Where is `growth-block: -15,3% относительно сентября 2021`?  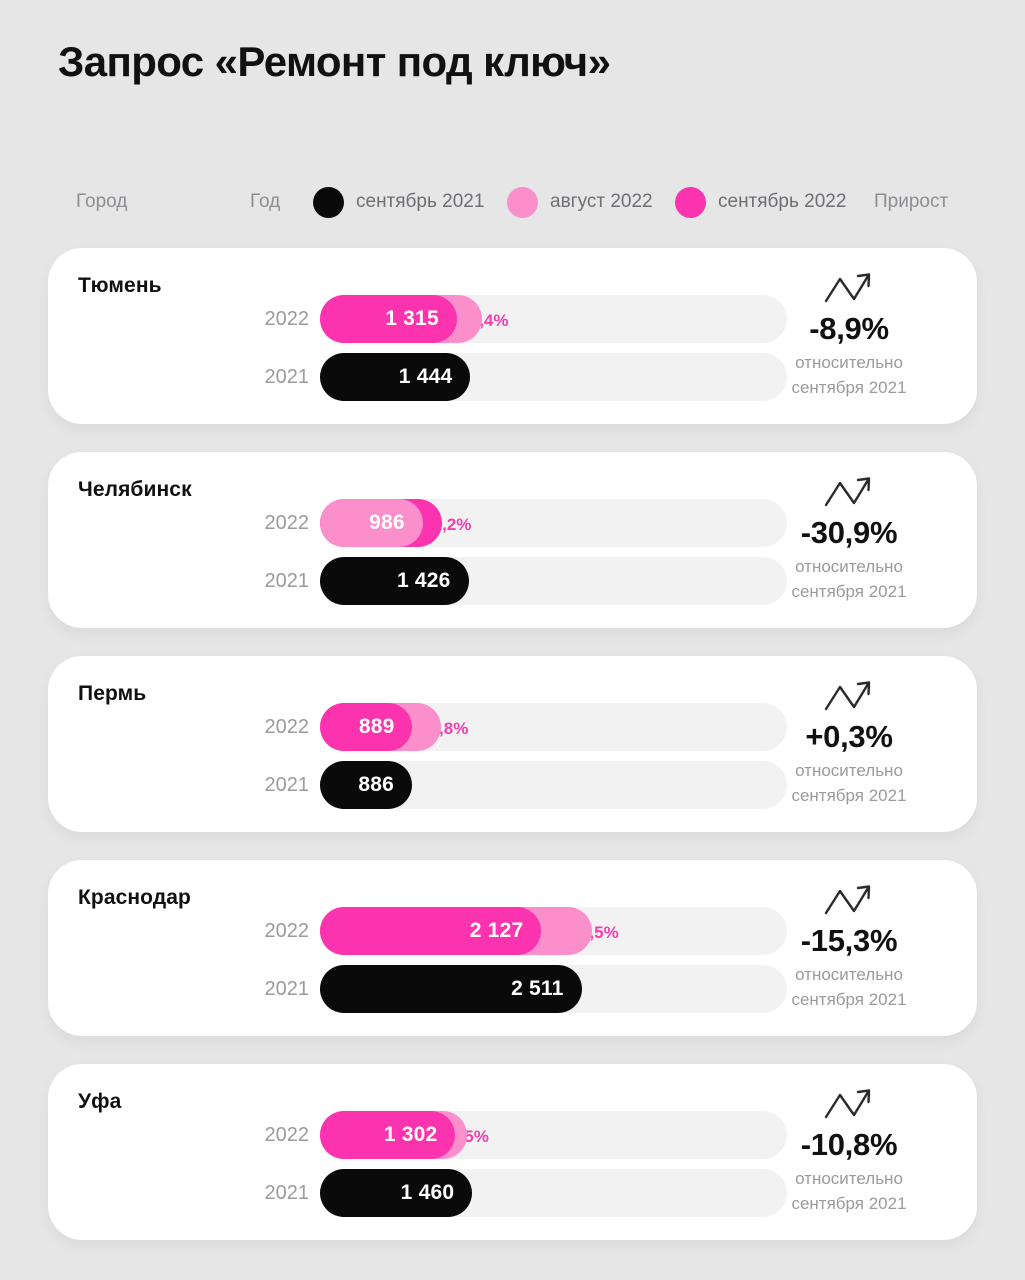 growth-block: -15,3% относительно сентября 2021 is located at coordinates (849, 946).